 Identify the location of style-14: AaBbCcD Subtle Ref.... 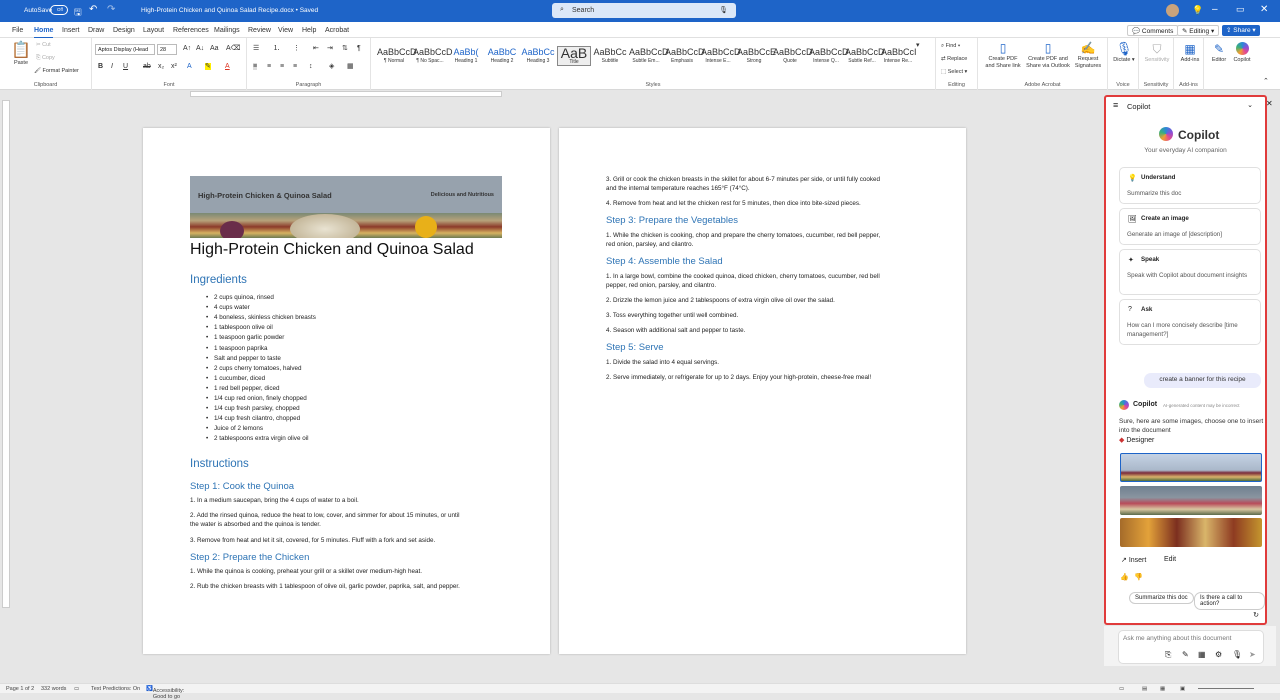
(865, 55).